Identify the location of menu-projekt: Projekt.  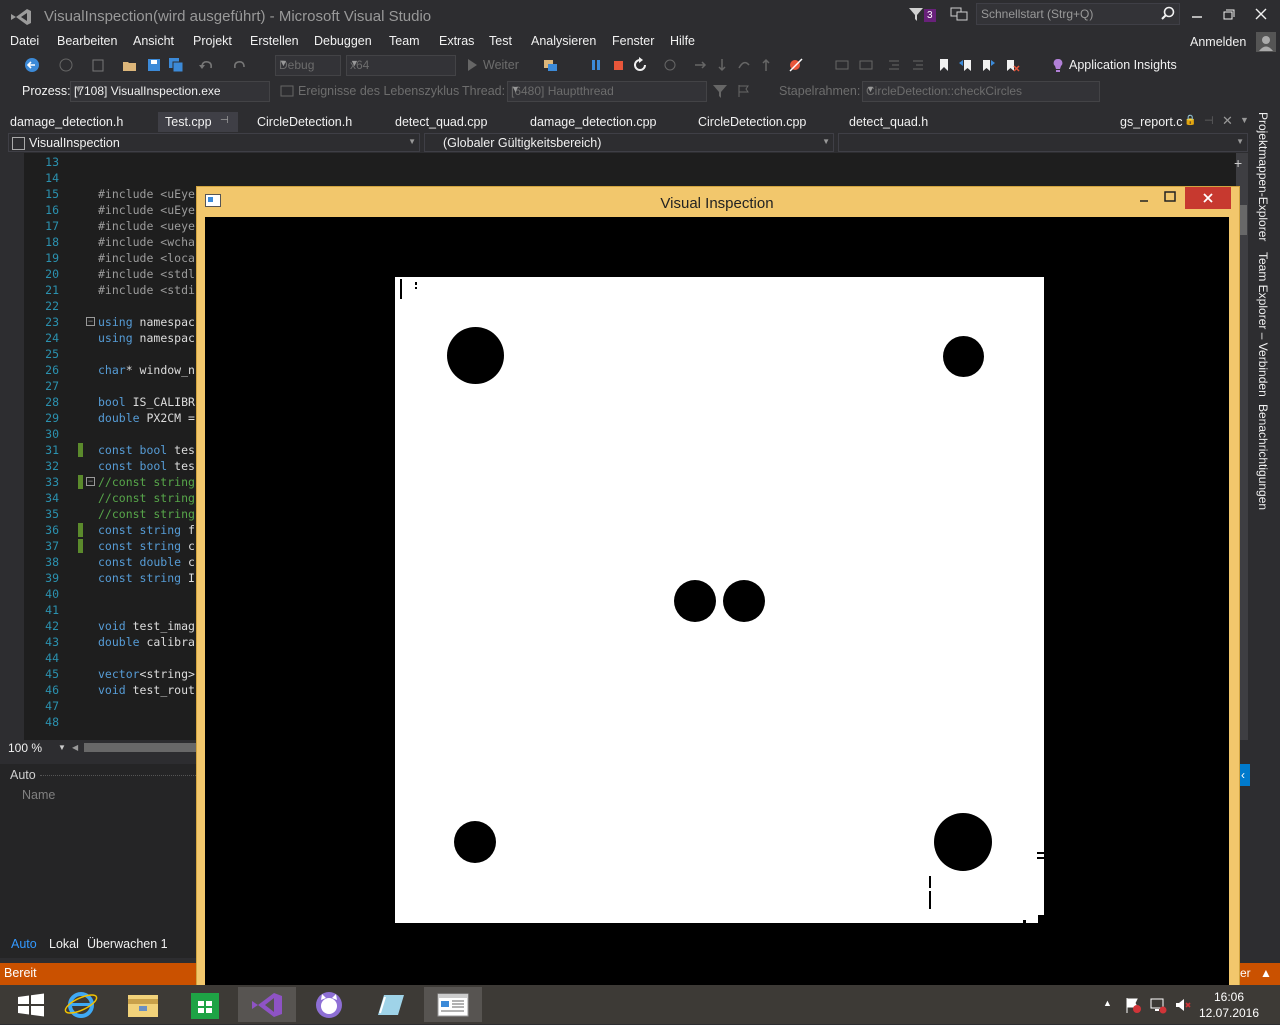
(212, 41).